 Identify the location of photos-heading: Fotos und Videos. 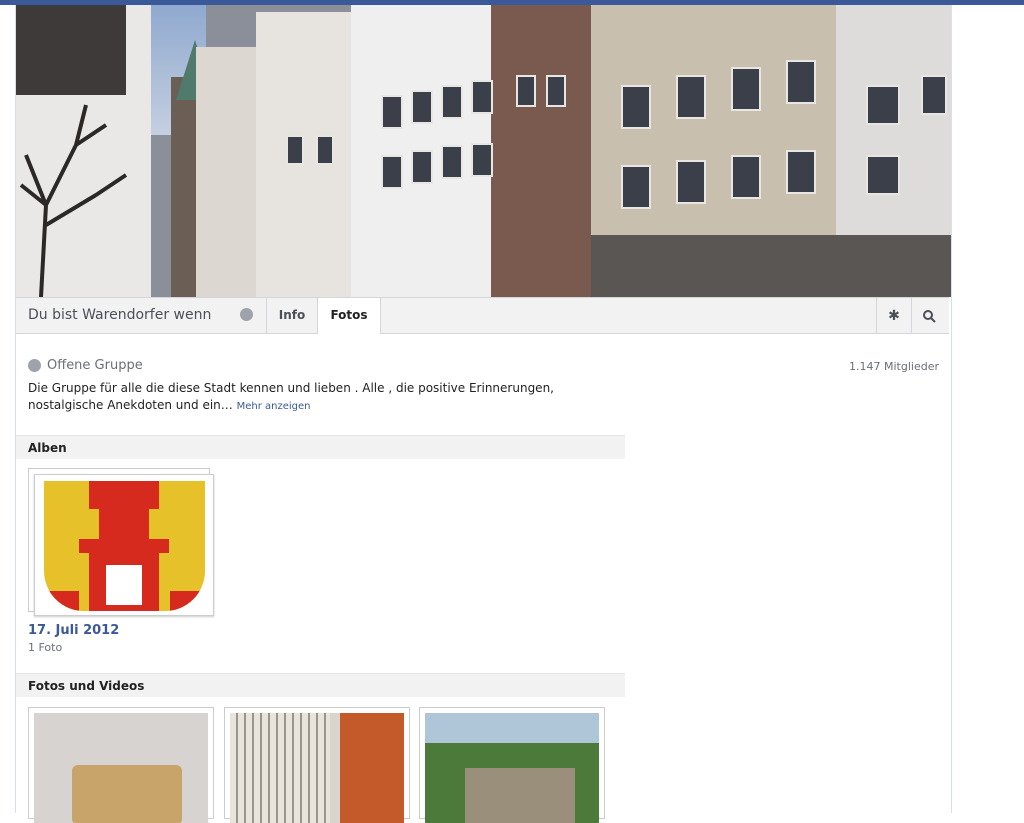
(320, 685).